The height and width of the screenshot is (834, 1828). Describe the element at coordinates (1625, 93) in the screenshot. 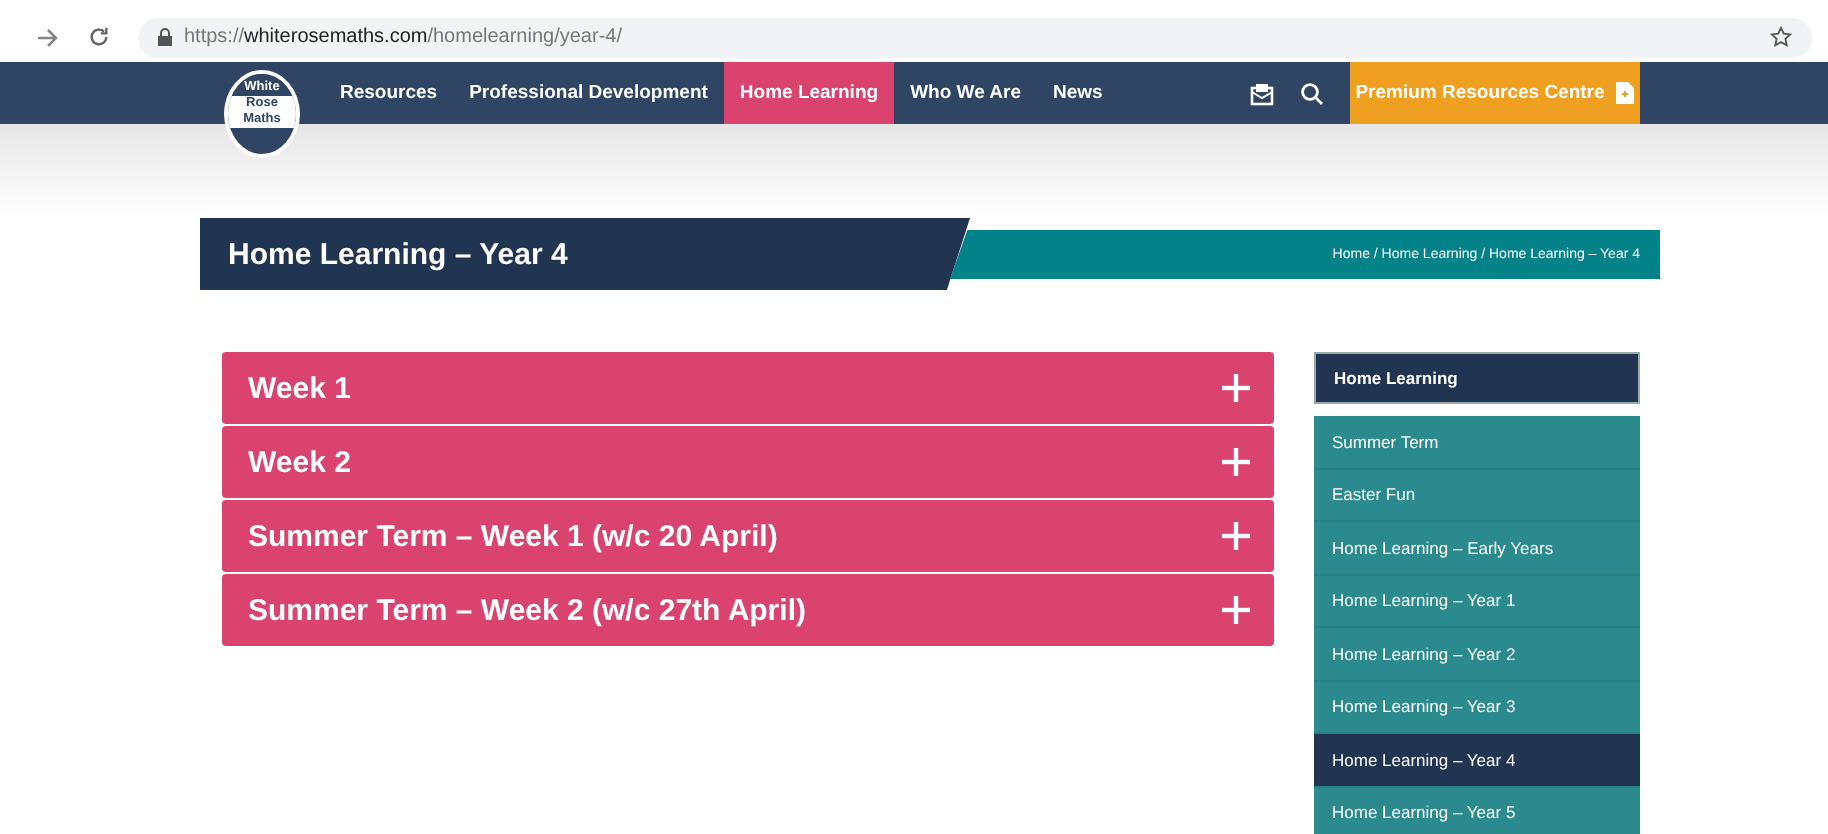

I see `document-icon` at that location.